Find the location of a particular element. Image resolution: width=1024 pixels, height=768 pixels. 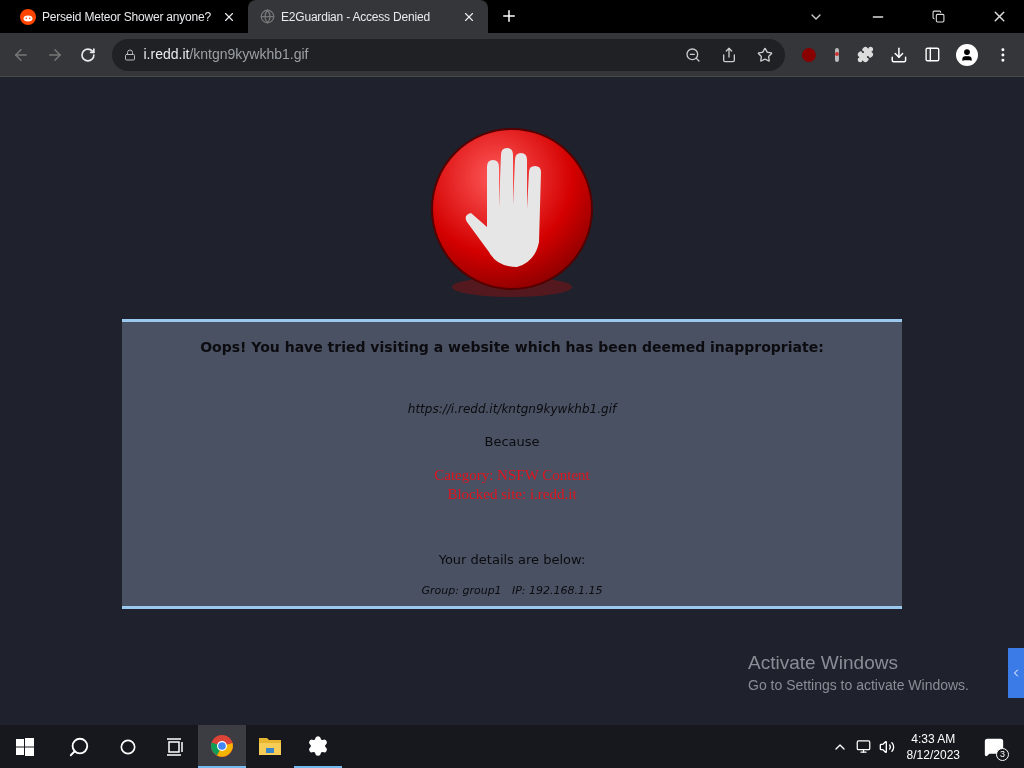

activation-title: Activate Windows is located at coordinates (823, 663).